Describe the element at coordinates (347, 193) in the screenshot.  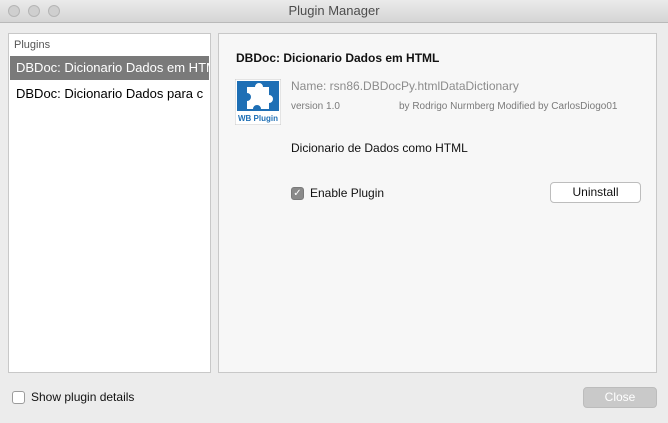
I see `enable-plugin-label: Enable Plugin` at that location.